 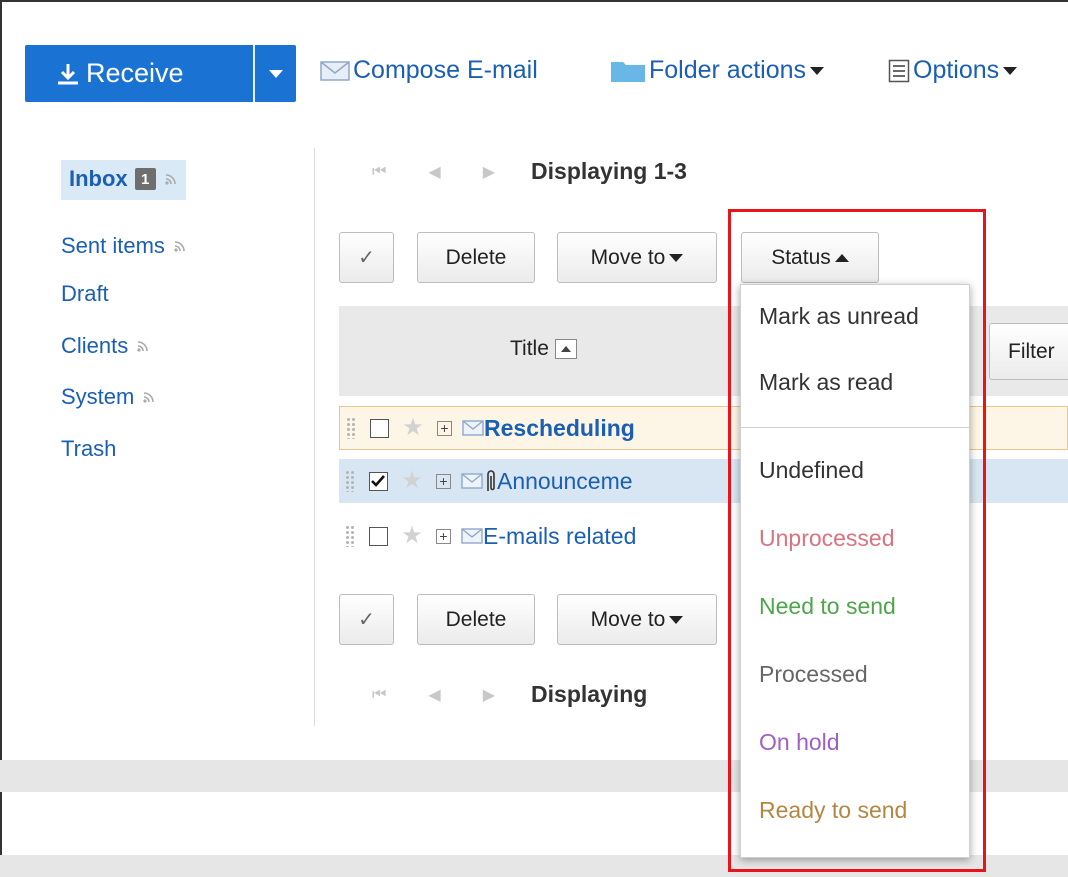 What do you see at coordinates (565, 481) in the screenshot?
I see `mail-subject: Announceme` at bounding box center [565, 481].